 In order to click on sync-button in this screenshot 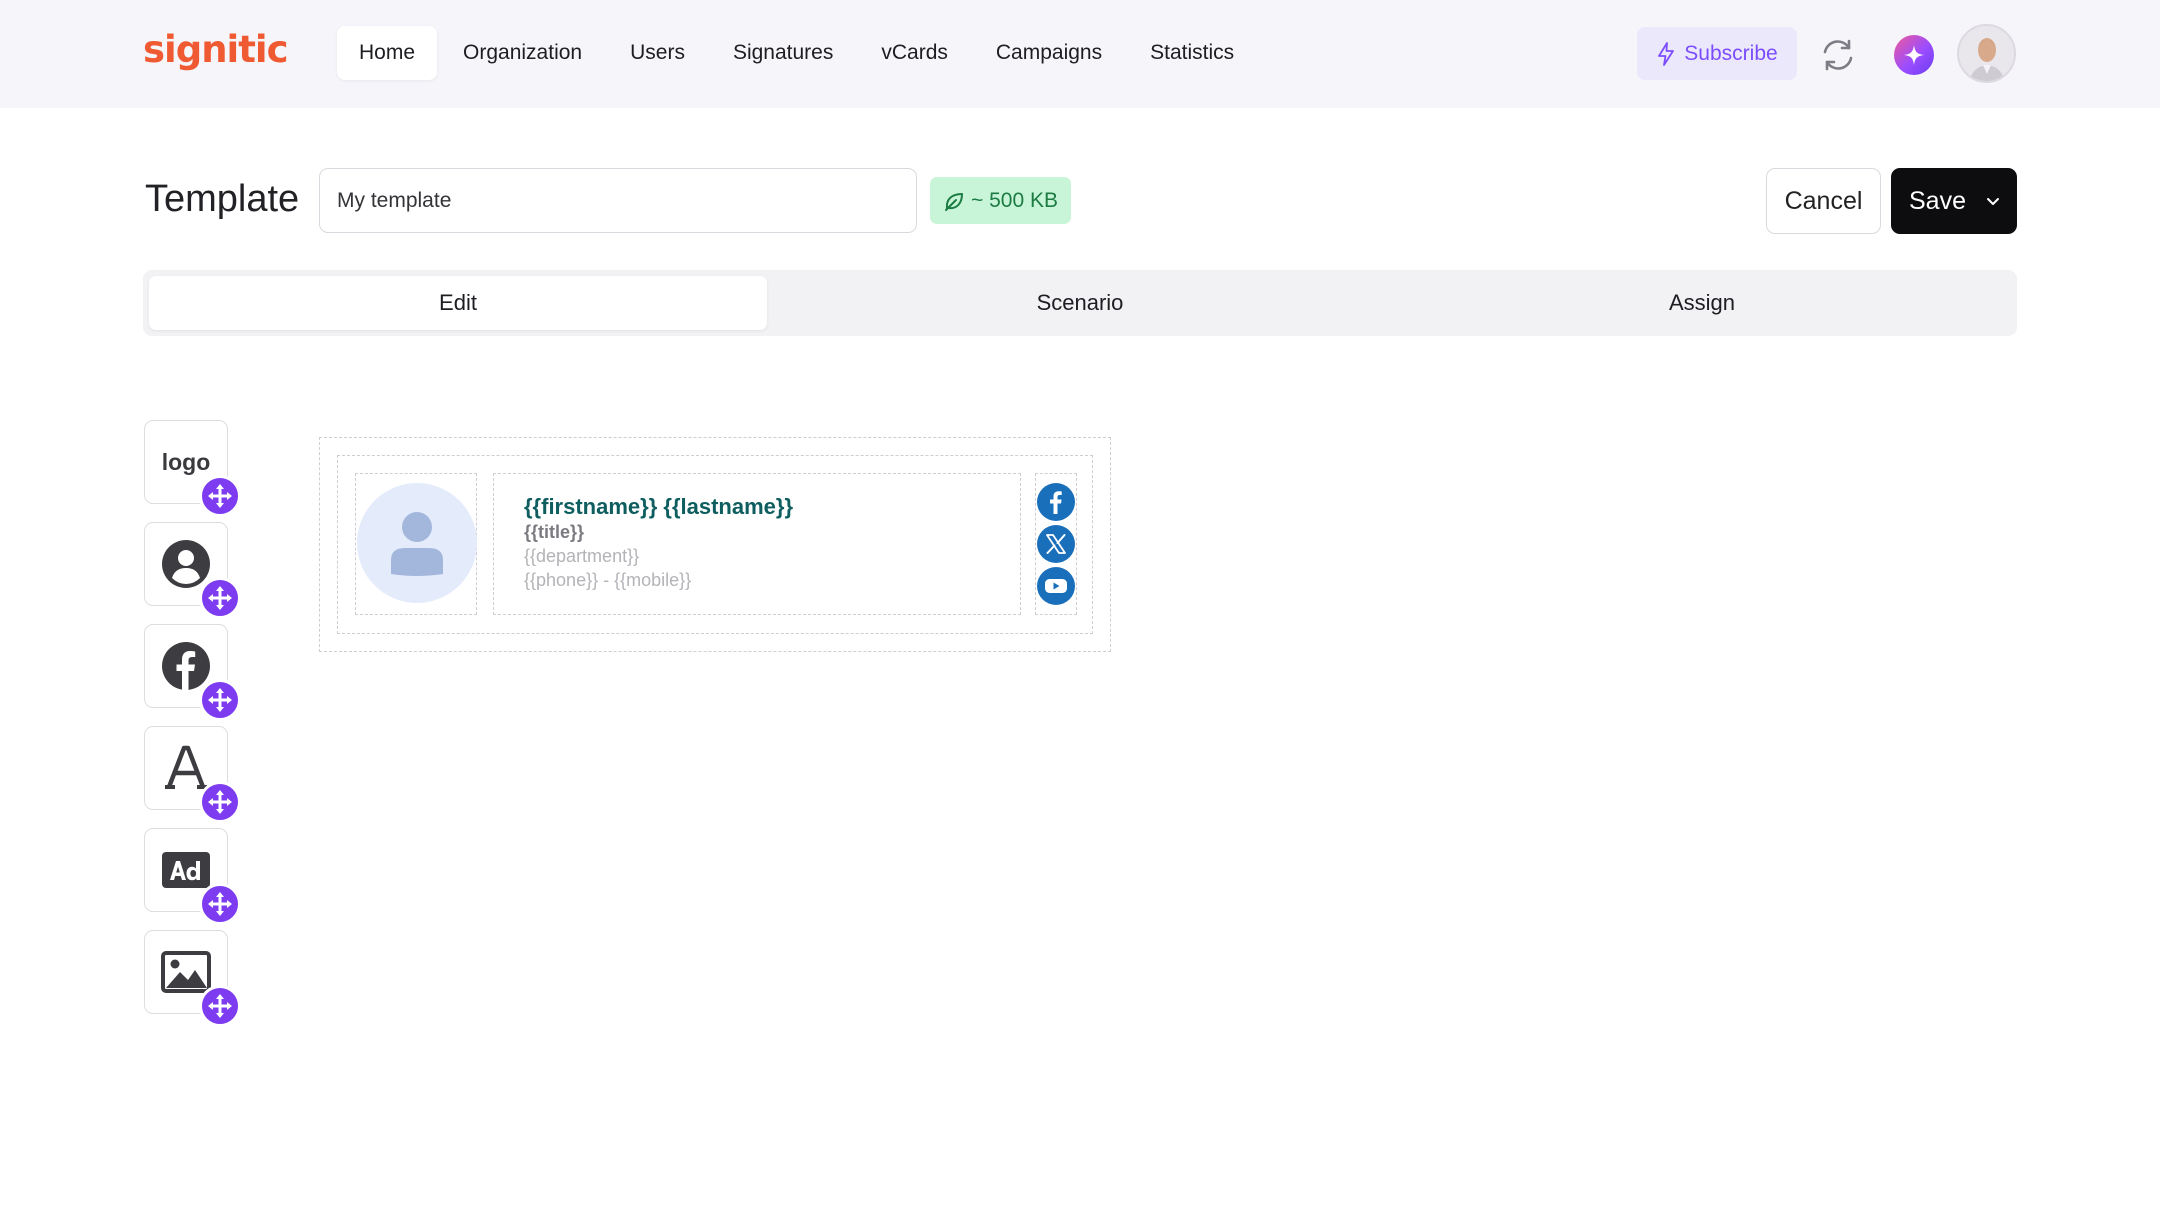, I will do `click(1838, 55)`.